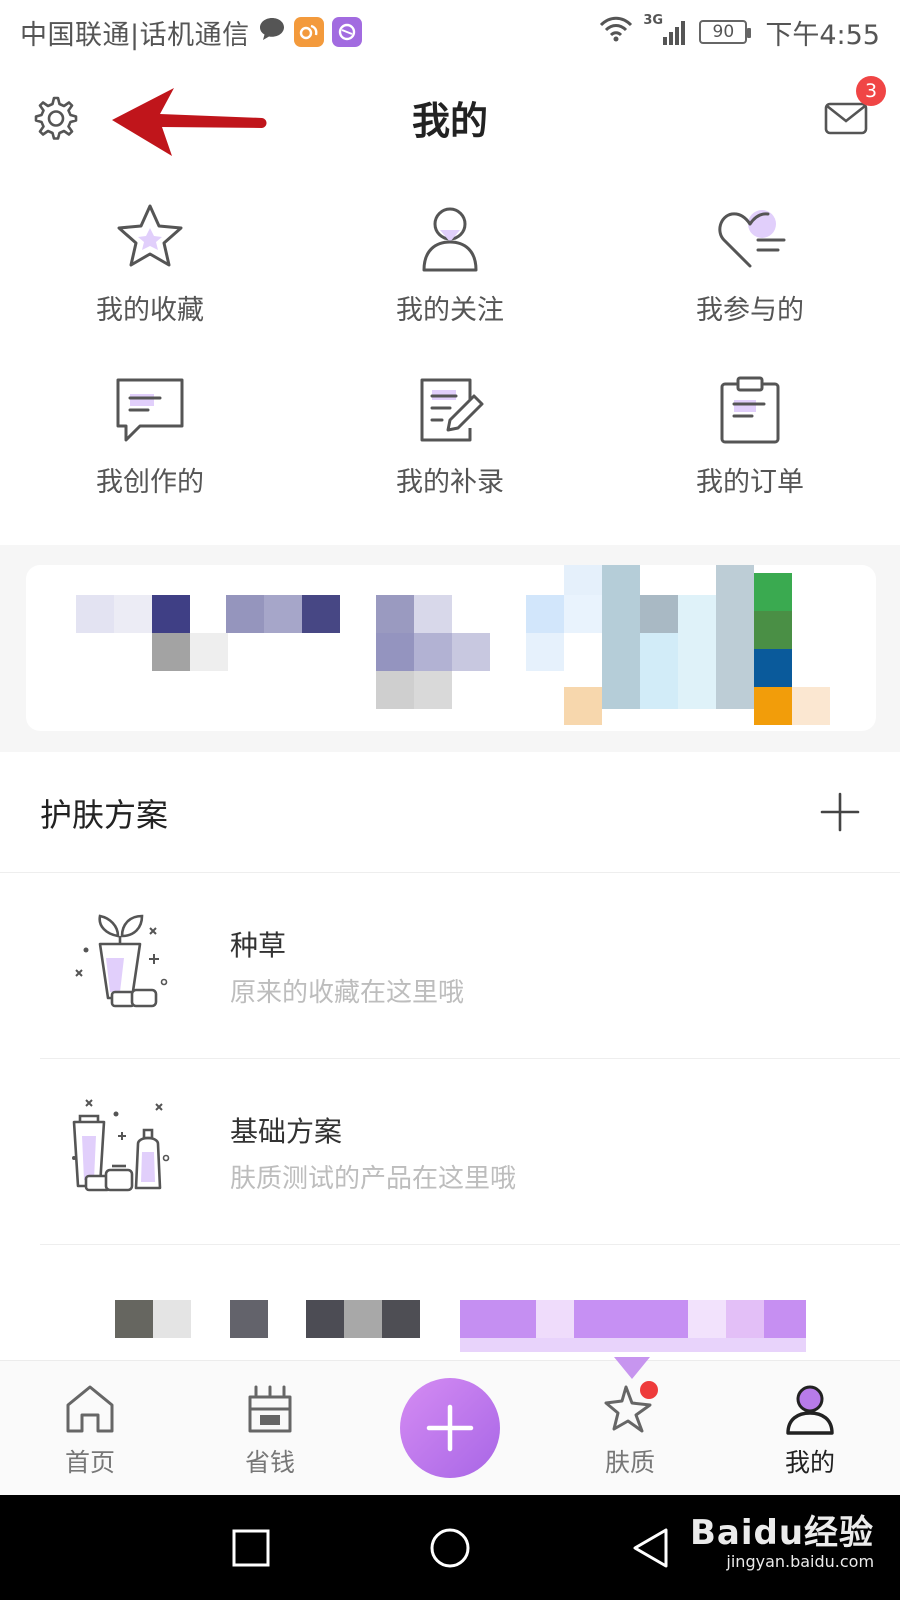 The height and width of the screenshot is (1600, 900). What do you see at coordinates (750, 310) in the screenshot?
I see `grid-label: 我参与的` at bounding box center [750, 310].